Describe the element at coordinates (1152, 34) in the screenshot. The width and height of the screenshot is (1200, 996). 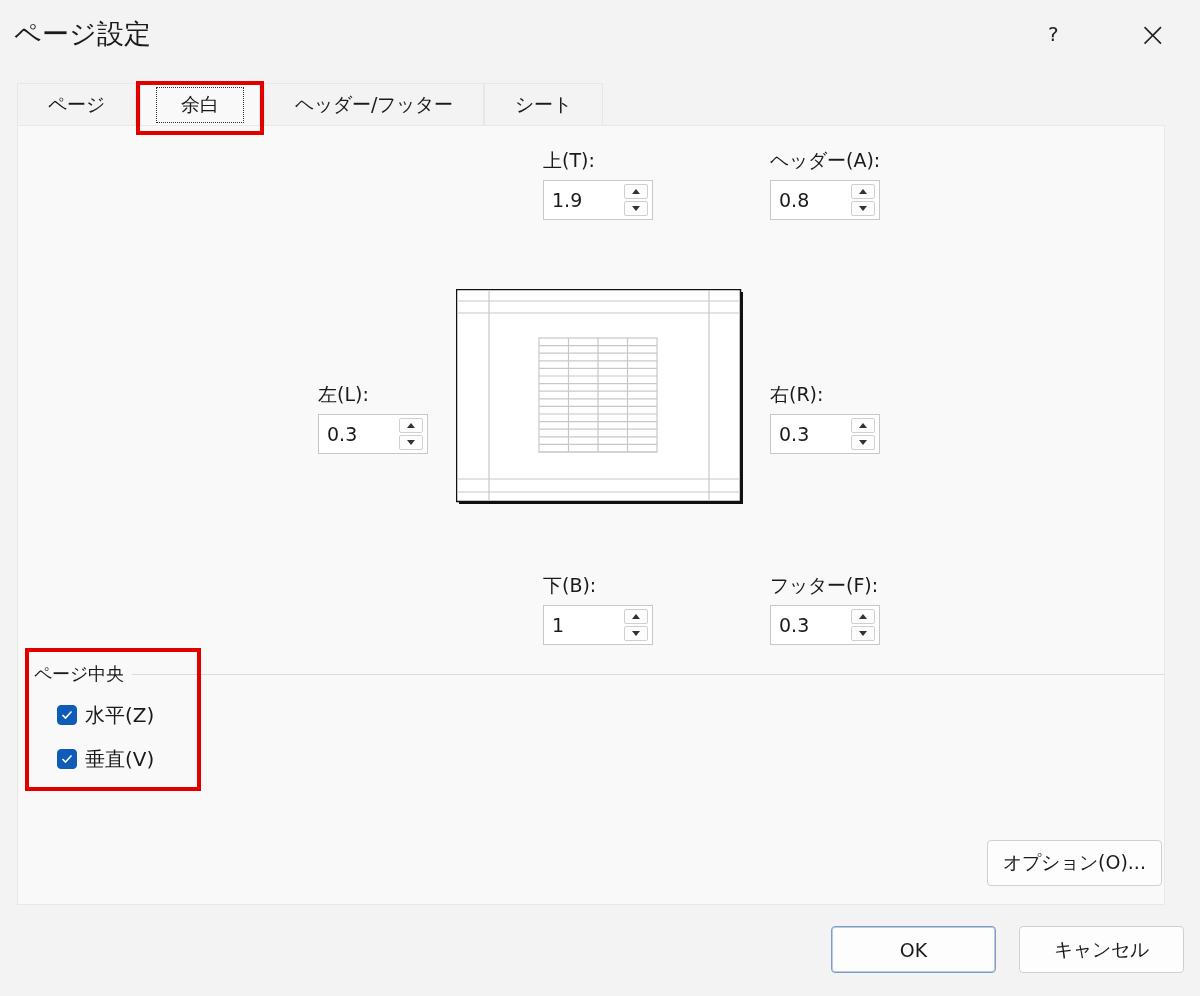
I see `close-button: ×` at that location.